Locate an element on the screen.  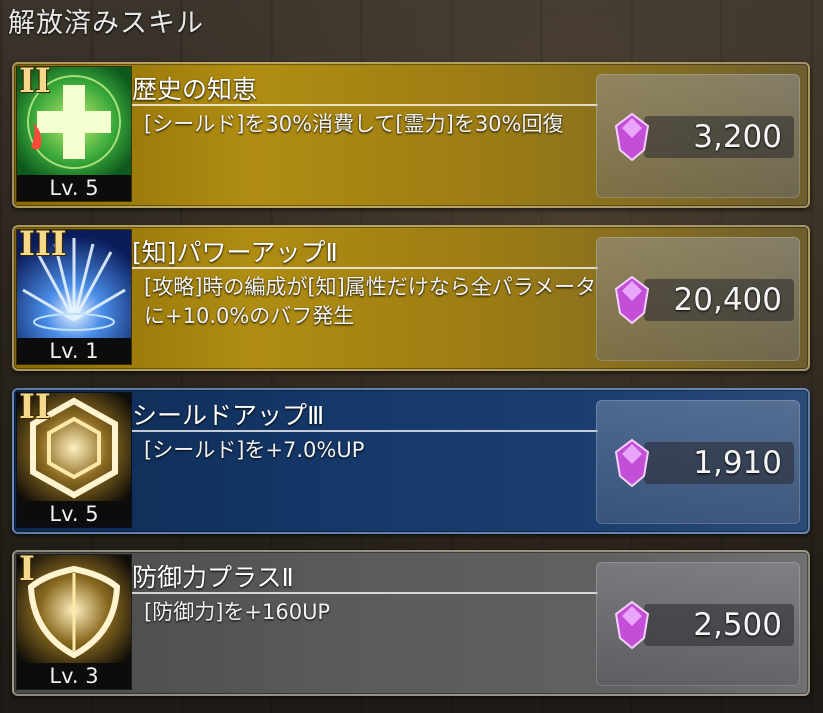
skill-name: 歴史の知恵 is located at coordinates (195, 89).